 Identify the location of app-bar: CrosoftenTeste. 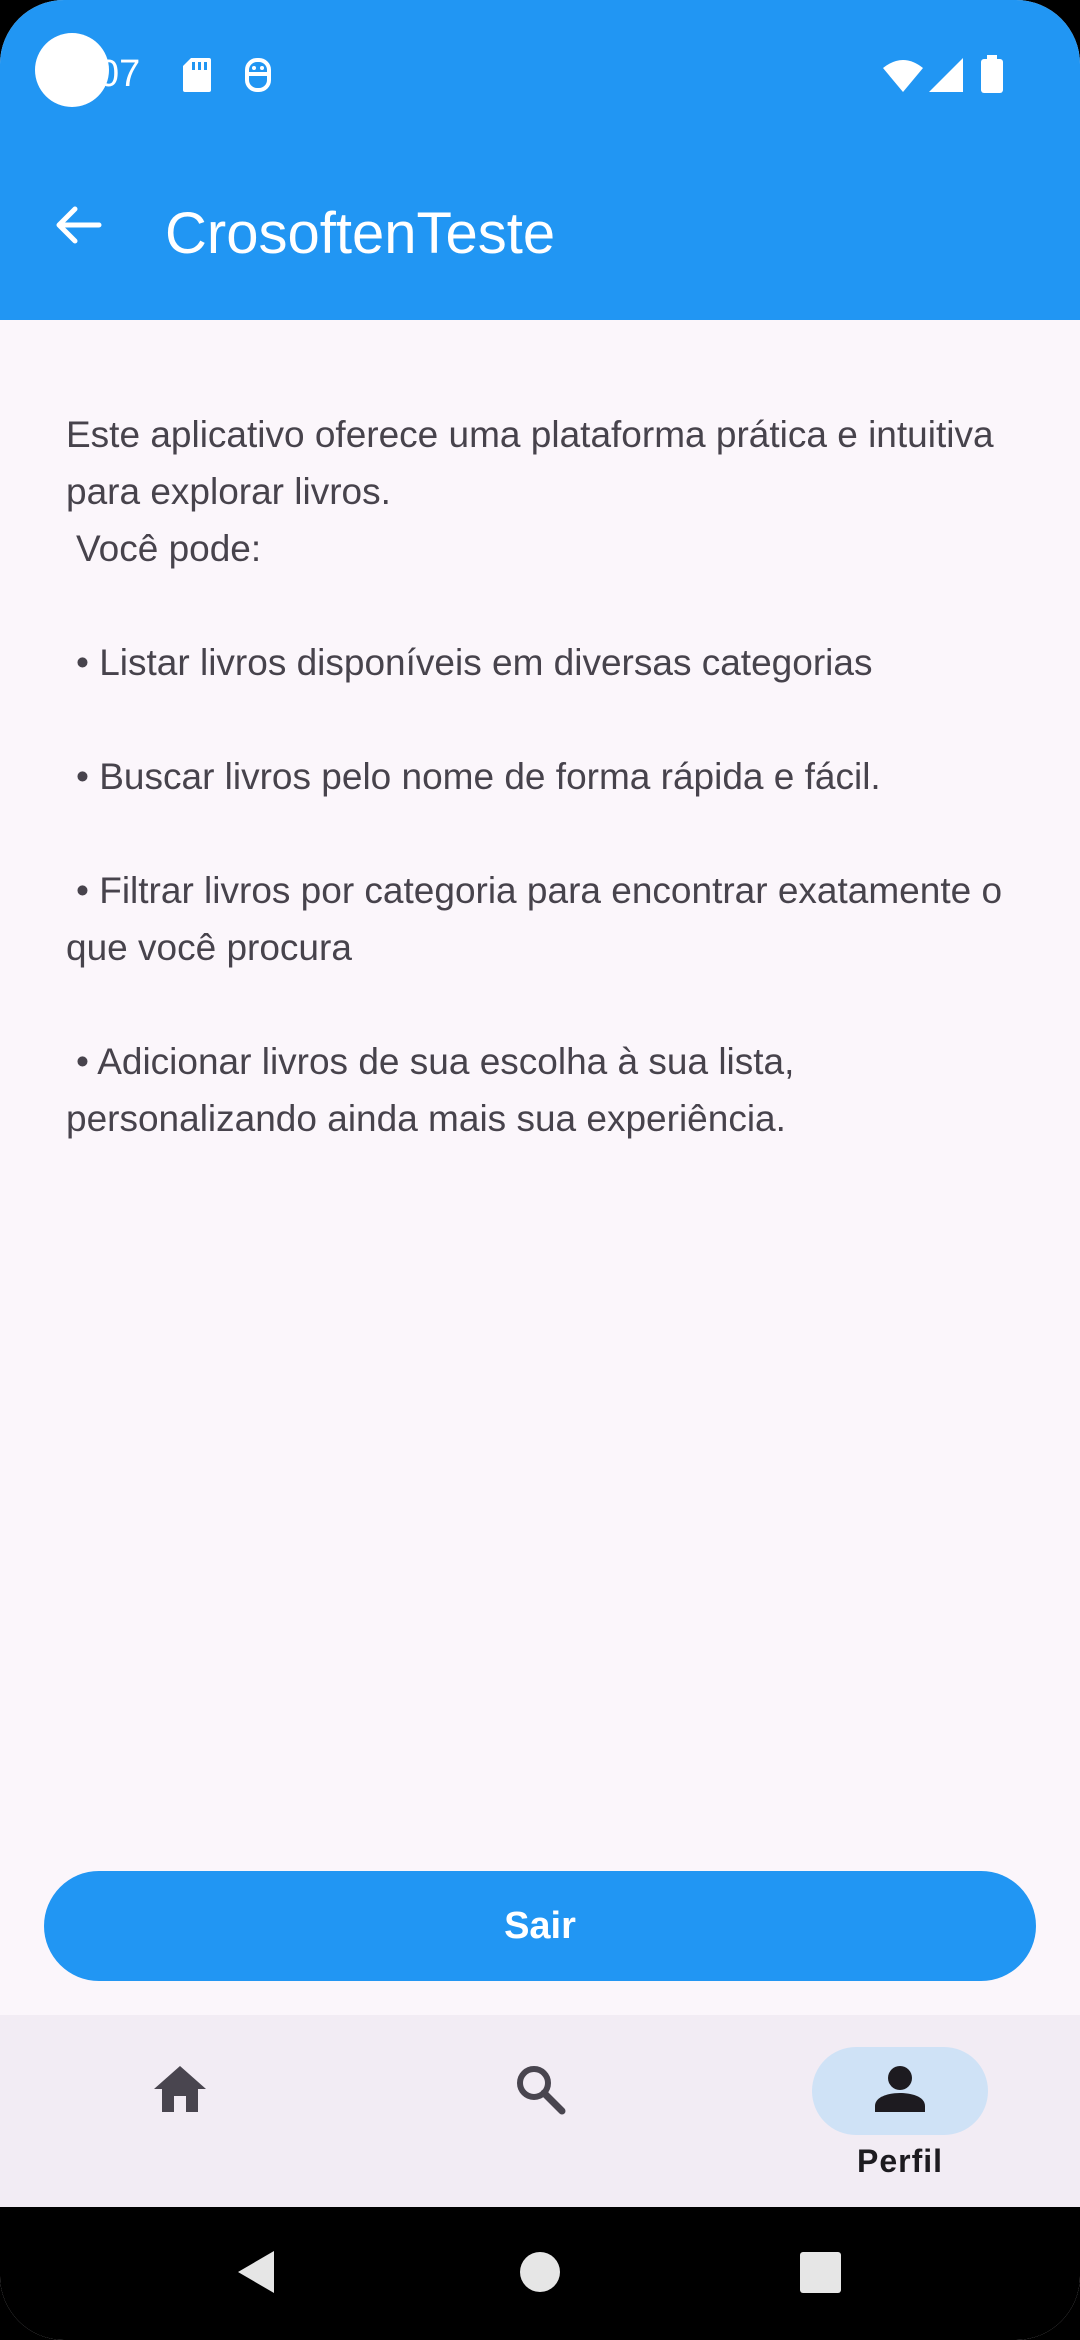
(540, 234).